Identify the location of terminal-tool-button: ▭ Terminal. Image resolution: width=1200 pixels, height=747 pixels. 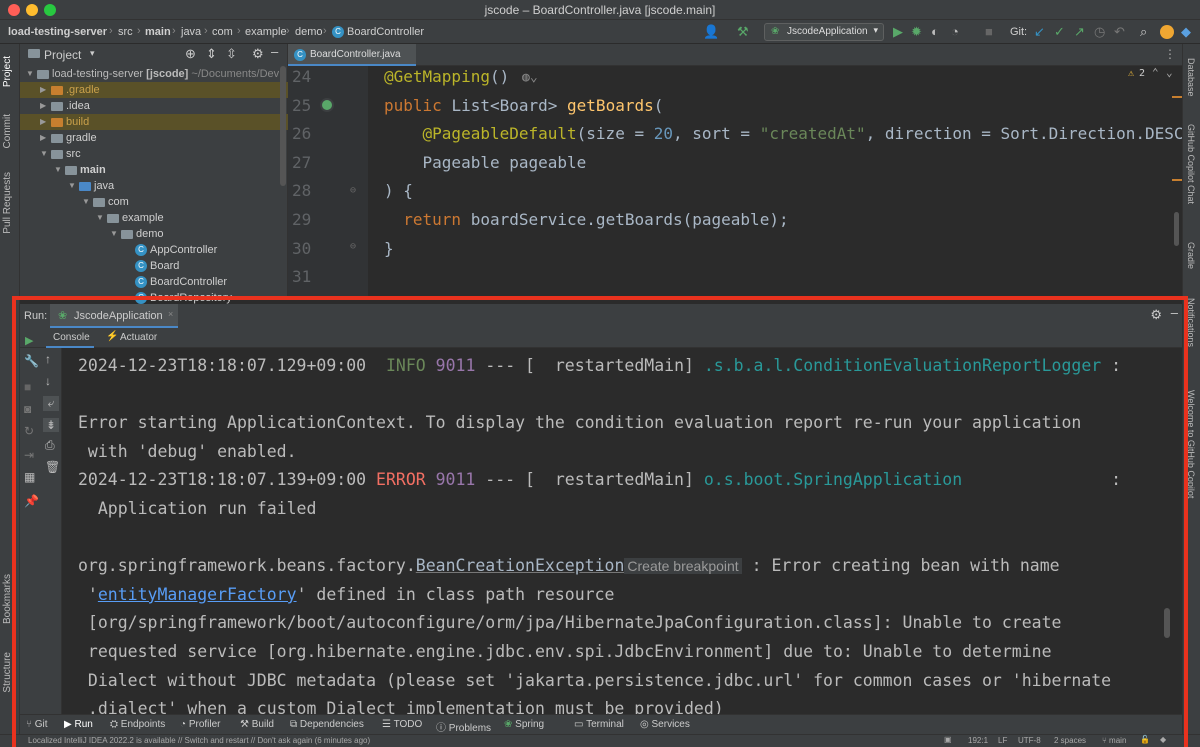
(599, 724).